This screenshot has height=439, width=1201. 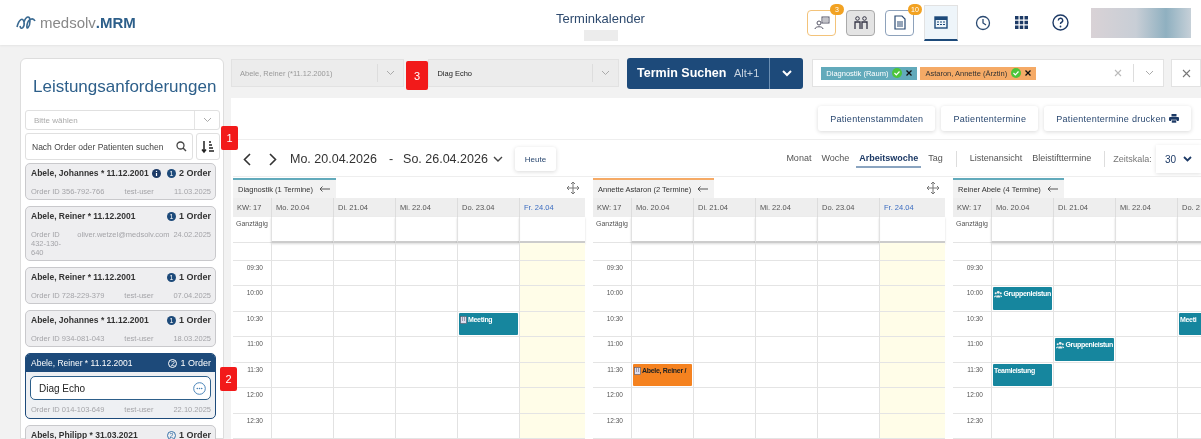 I want to click on people-button, so click(x=860, y=22).